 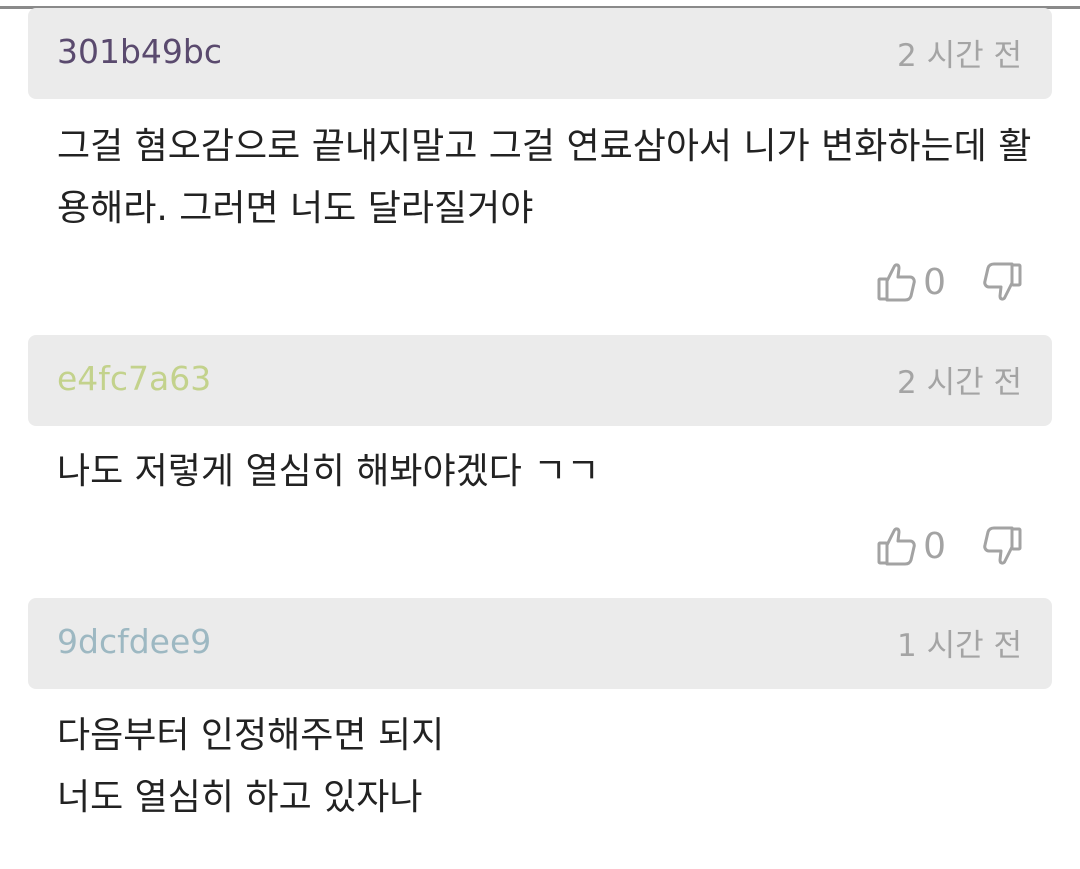 I want to click on comment-header: 9dcfdee9 1 시간 전, so click(x=540, y=643).